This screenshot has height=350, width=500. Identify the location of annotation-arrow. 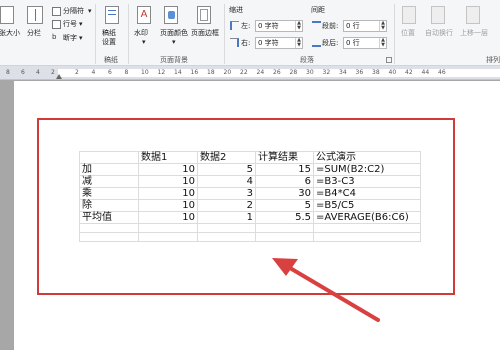
(326, 290).